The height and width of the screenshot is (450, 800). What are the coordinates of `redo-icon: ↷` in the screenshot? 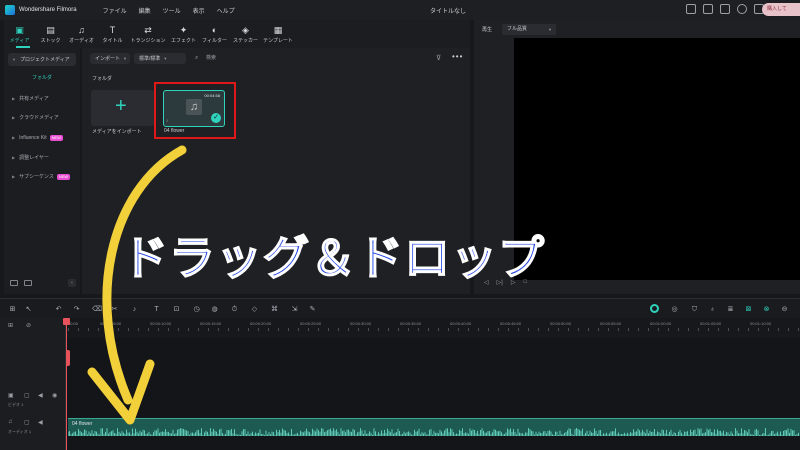 It's located at (76, 309).